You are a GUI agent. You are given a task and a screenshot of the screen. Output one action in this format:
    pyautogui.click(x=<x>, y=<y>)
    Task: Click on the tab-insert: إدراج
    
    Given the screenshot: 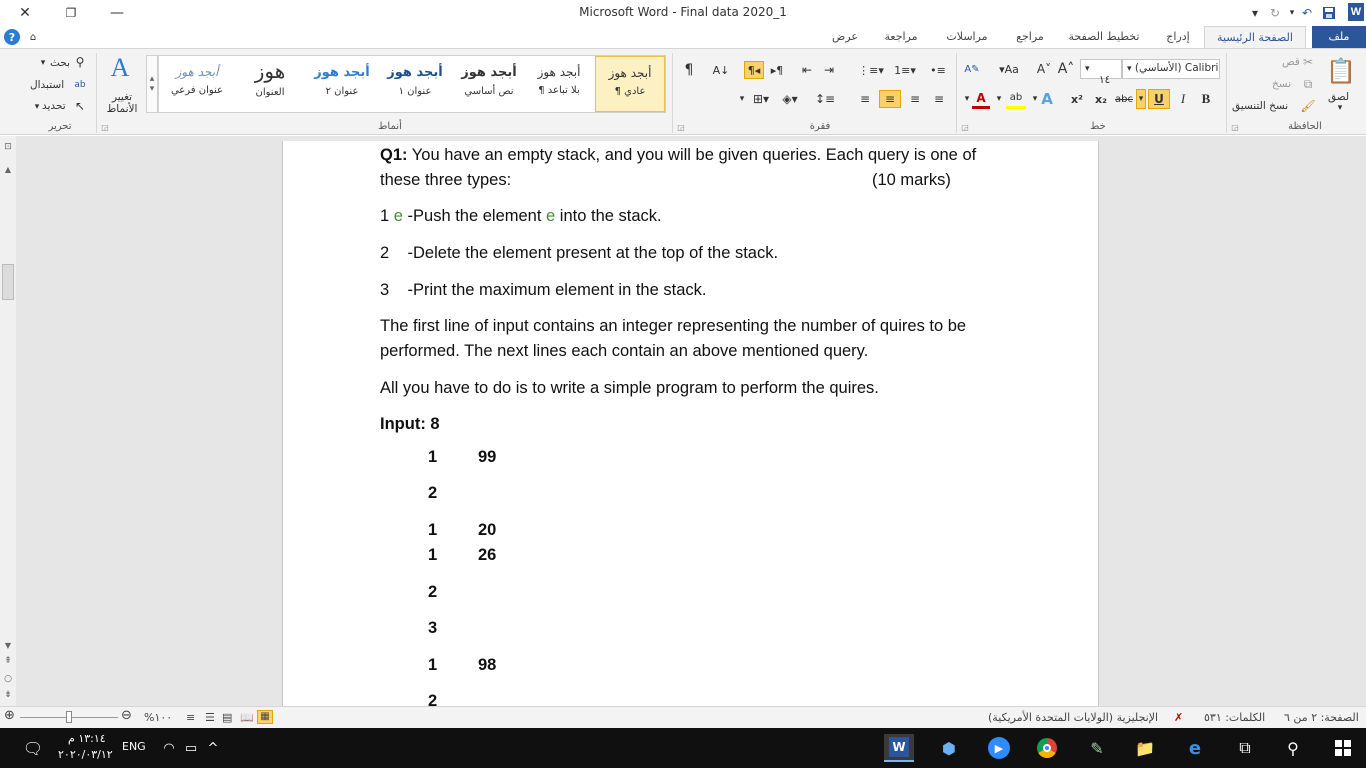 What is the action you would take?
    pyautogui.click(x=1178, y=37)
    